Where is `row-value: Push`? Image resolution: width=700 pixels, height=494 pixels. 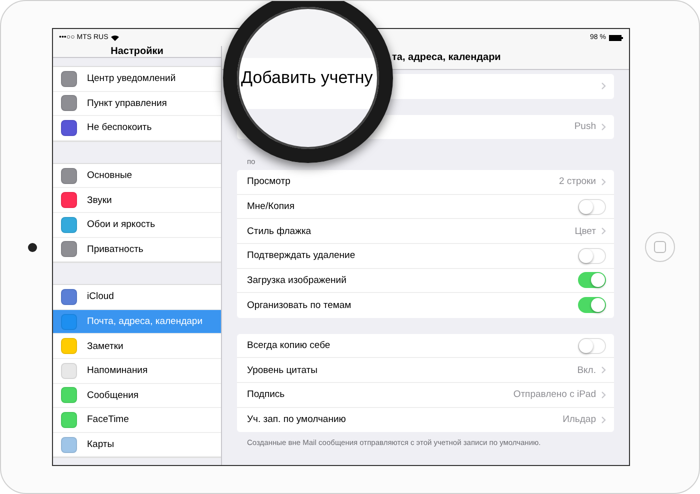
row-value: Push is located at coordinates (585, 126).